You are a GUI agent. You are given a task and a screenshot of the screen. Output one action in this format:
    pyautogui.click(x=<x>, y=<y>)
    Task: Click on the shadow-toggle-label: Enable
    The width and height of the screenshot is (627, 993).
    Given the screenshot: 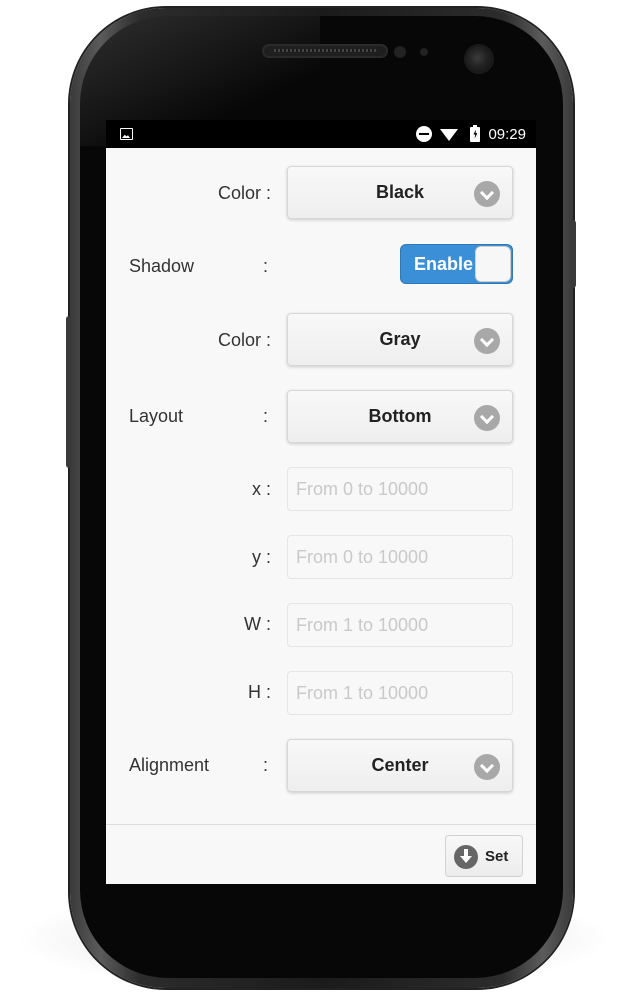 What is the action you would take?
    pyautogui.click(x=444, y=264)
    